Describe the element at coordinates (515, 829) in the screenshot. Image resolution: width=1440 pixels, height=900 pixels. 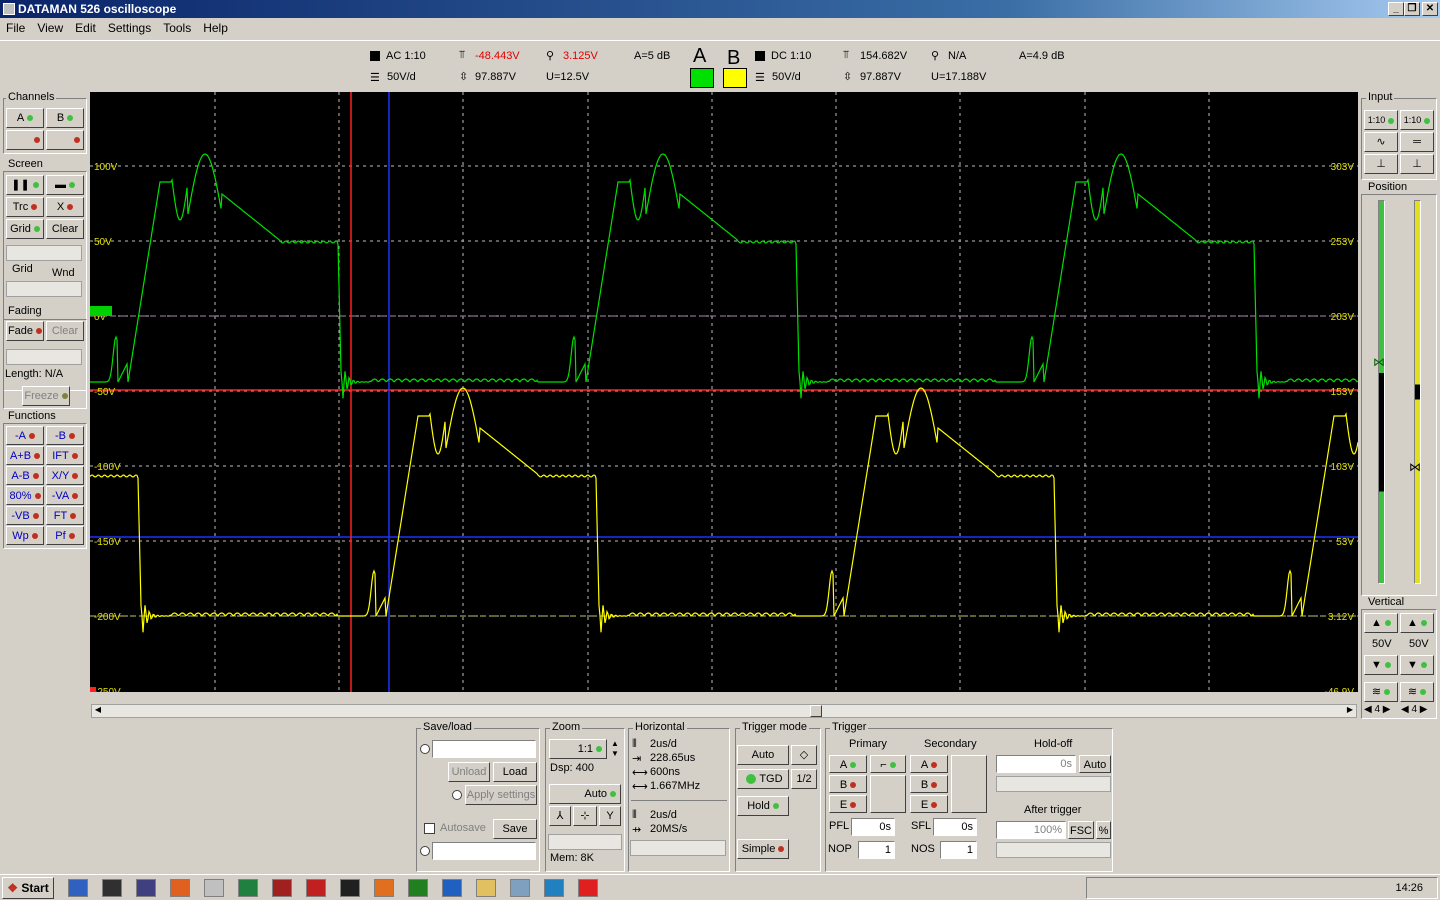
I see `save-button: Save` at that location.